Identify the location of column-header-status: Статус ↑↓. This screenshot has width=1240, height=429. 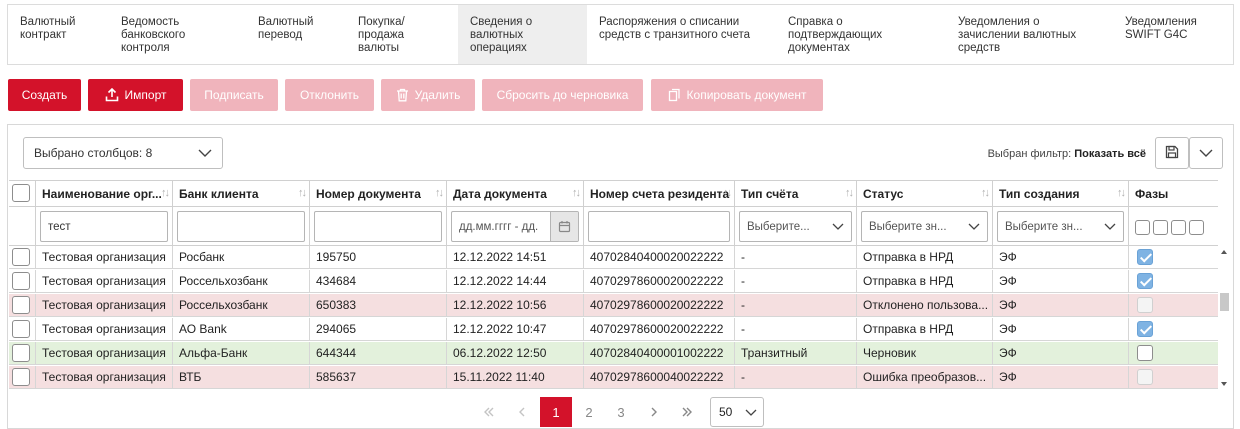
(925, 194).